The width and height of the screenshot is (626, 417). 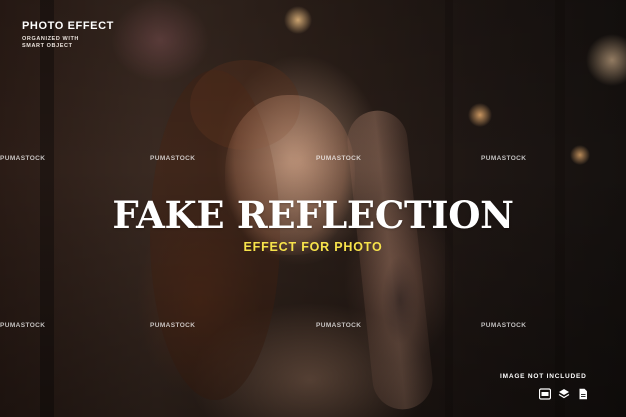 What do you see at coordinates (50, 39) in the screenshot?
I see `brand-subtitle-line1: ORGANIZED WITH` at bounding box center [50, 39].